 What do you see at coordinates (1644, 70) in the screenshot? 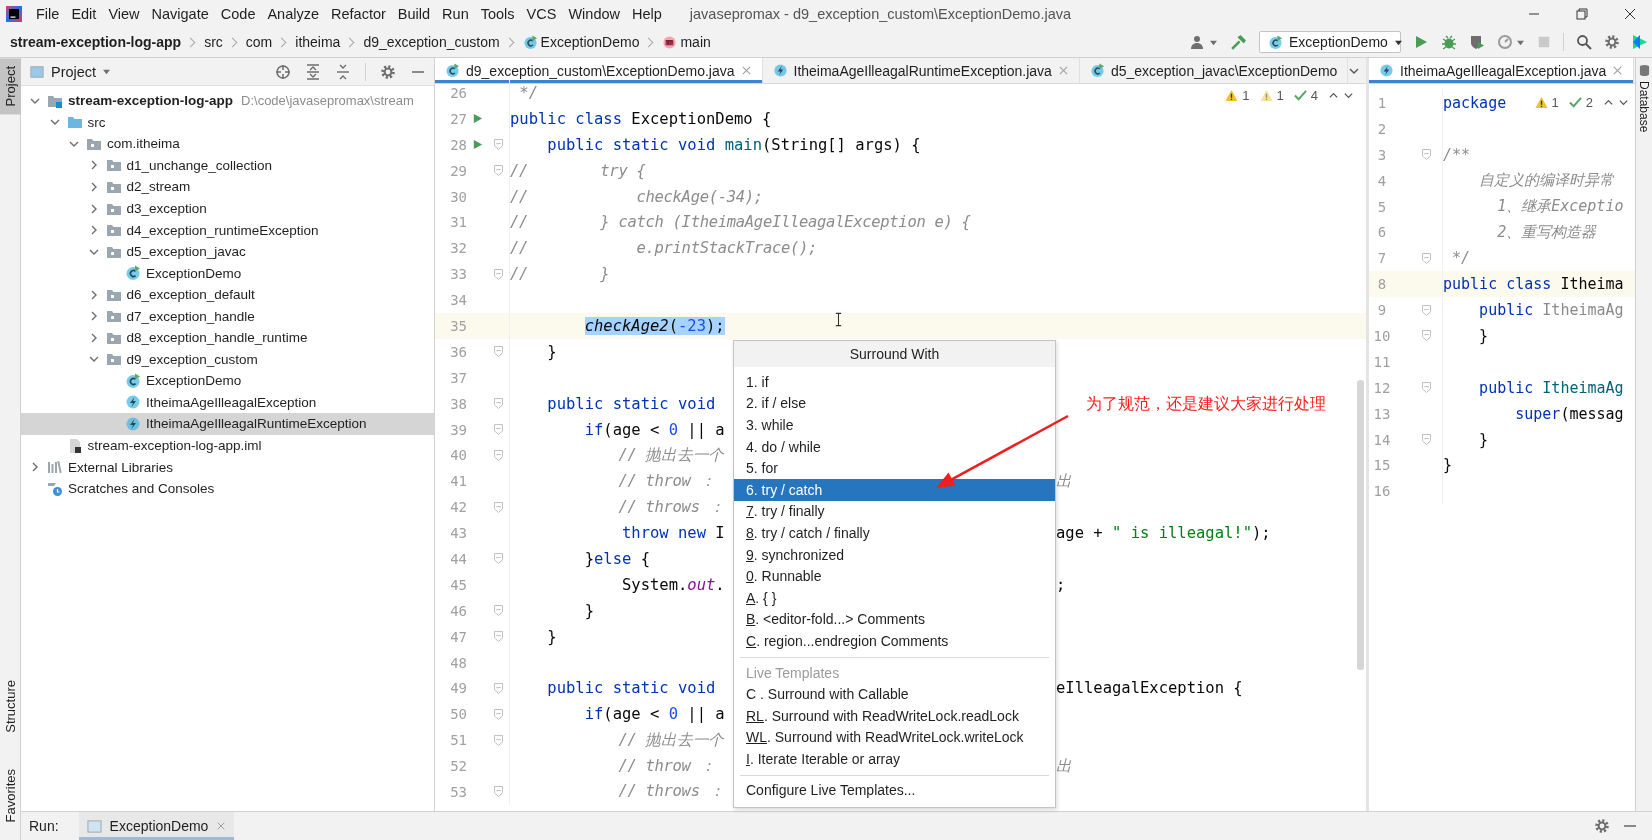
I see `database-icon` at bounding box center [1644, 70].